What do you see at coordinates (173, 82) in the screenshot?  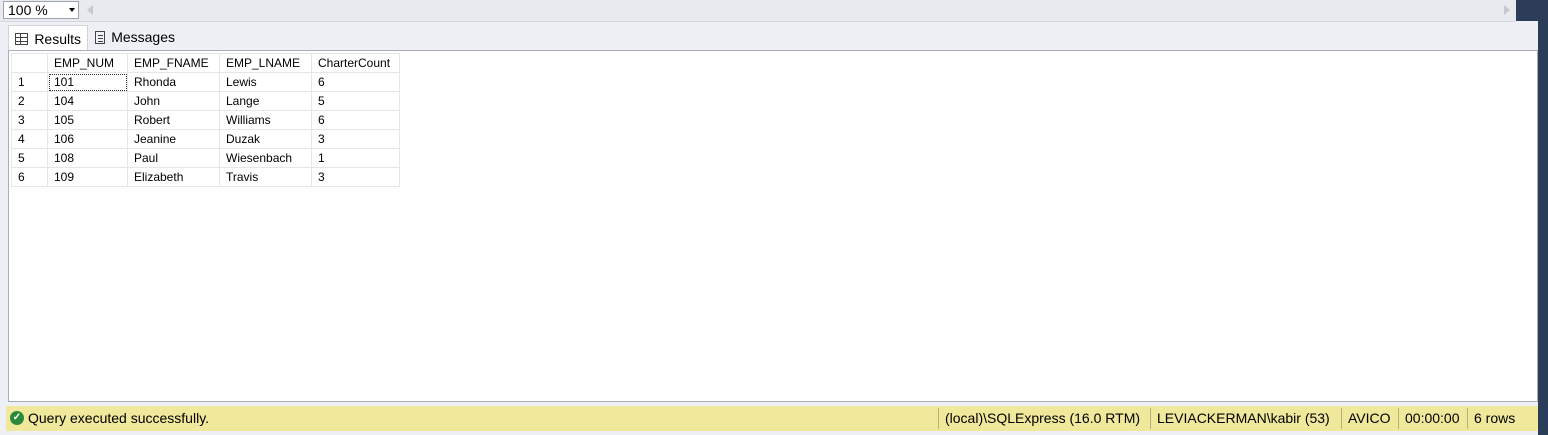 I see `cell-emp-fname: Rhonda` at bounding box center [173, 82].